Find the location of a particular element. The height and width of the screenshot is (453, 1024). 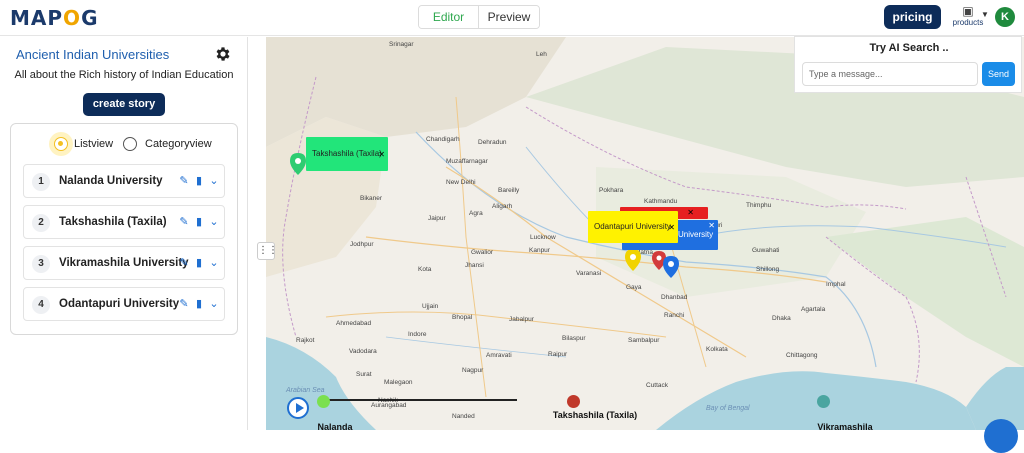

send-button: Send is located at coordinates (998, 74).